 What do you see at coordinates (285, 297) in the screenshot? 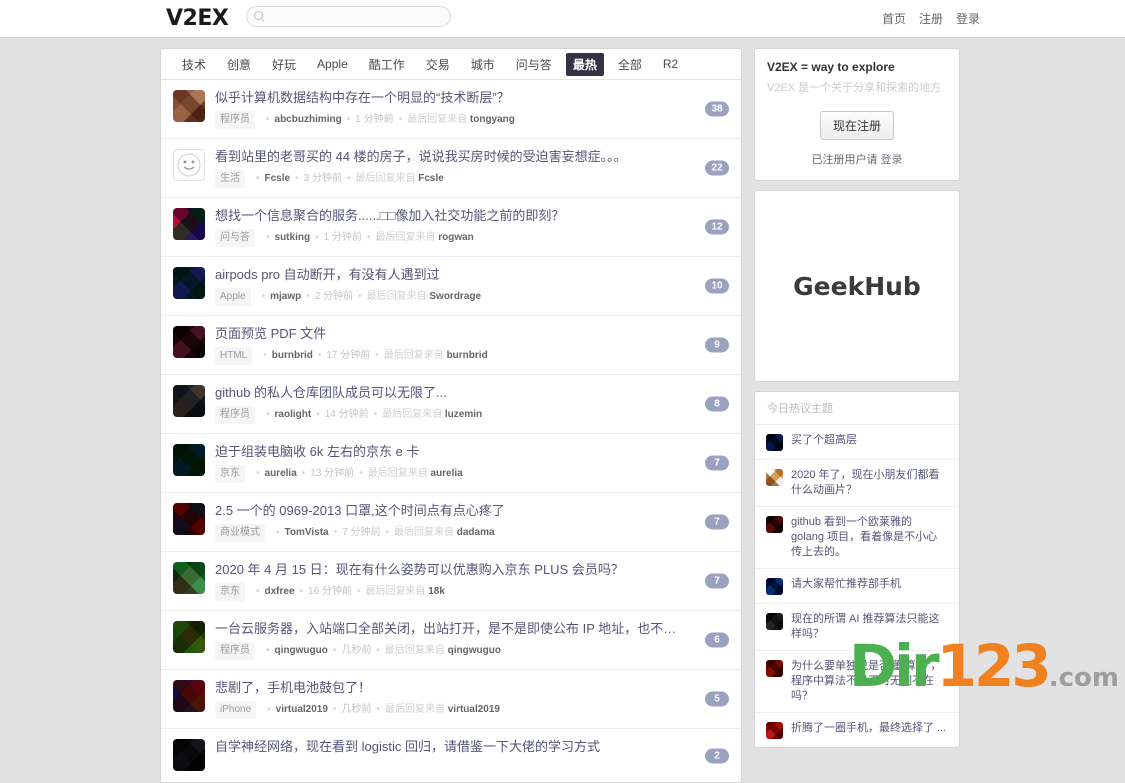
I see `topic-author: mjawp` at bounding box center [285, 297].